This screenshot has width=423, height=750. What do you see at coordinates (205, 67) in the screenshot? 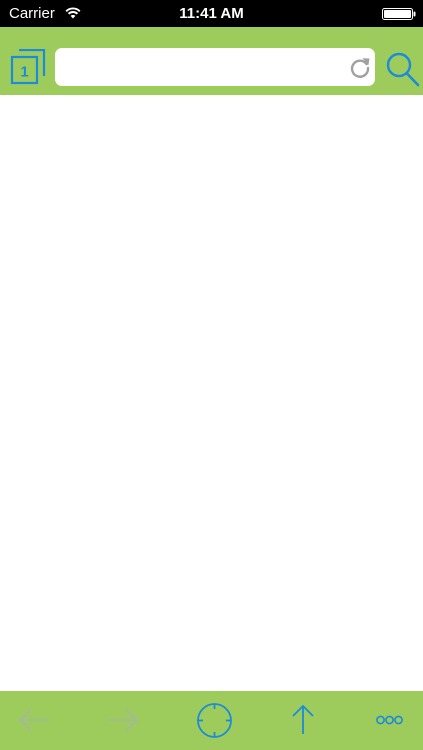
I see `url-input` at bounding box center [205, 67].